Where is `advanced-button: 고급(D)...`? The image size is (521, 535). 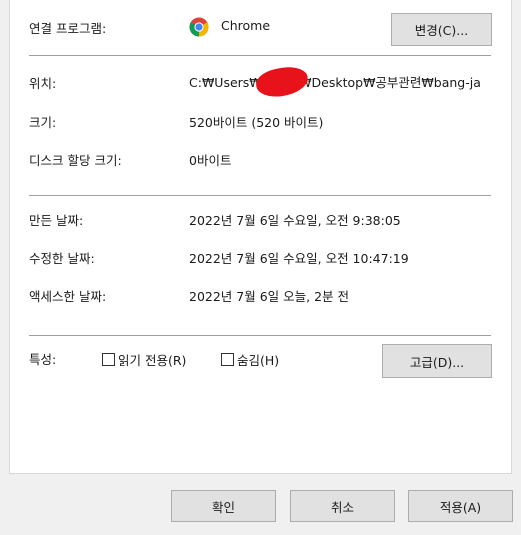
advanced-button: 고급(D)... is located at coordinates (437, 361).